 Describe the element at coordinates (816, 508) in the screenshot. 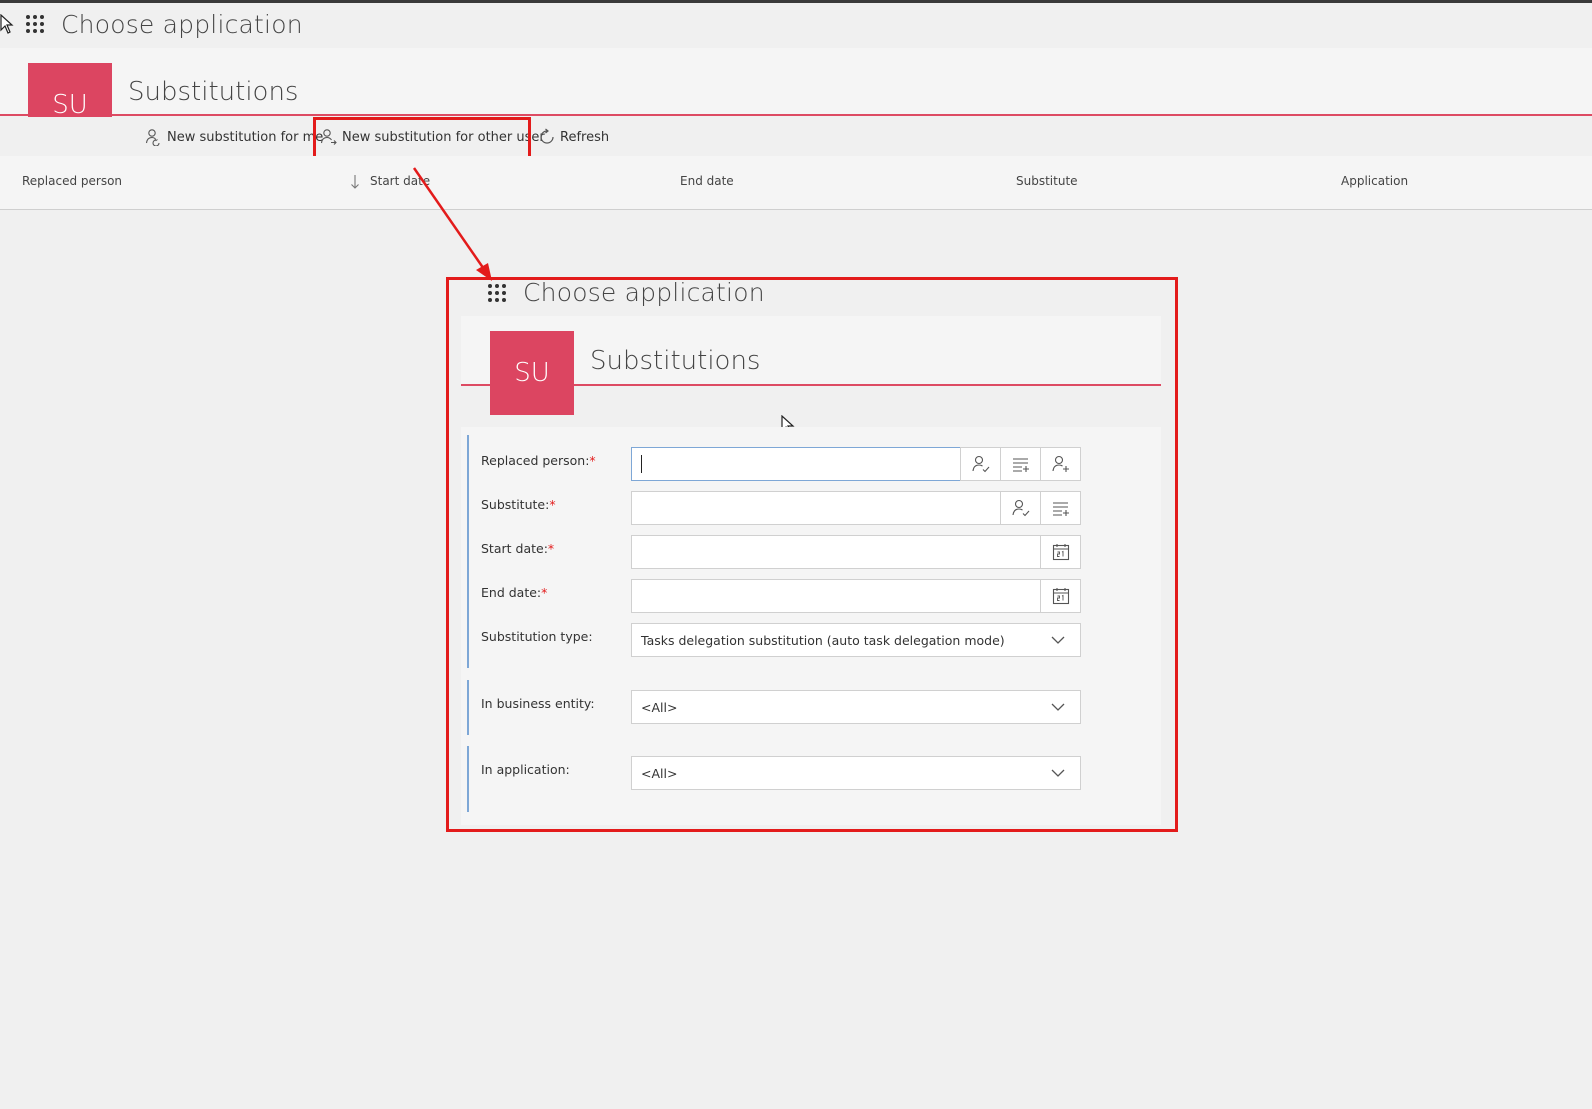

I see `substitute-input` at that location.